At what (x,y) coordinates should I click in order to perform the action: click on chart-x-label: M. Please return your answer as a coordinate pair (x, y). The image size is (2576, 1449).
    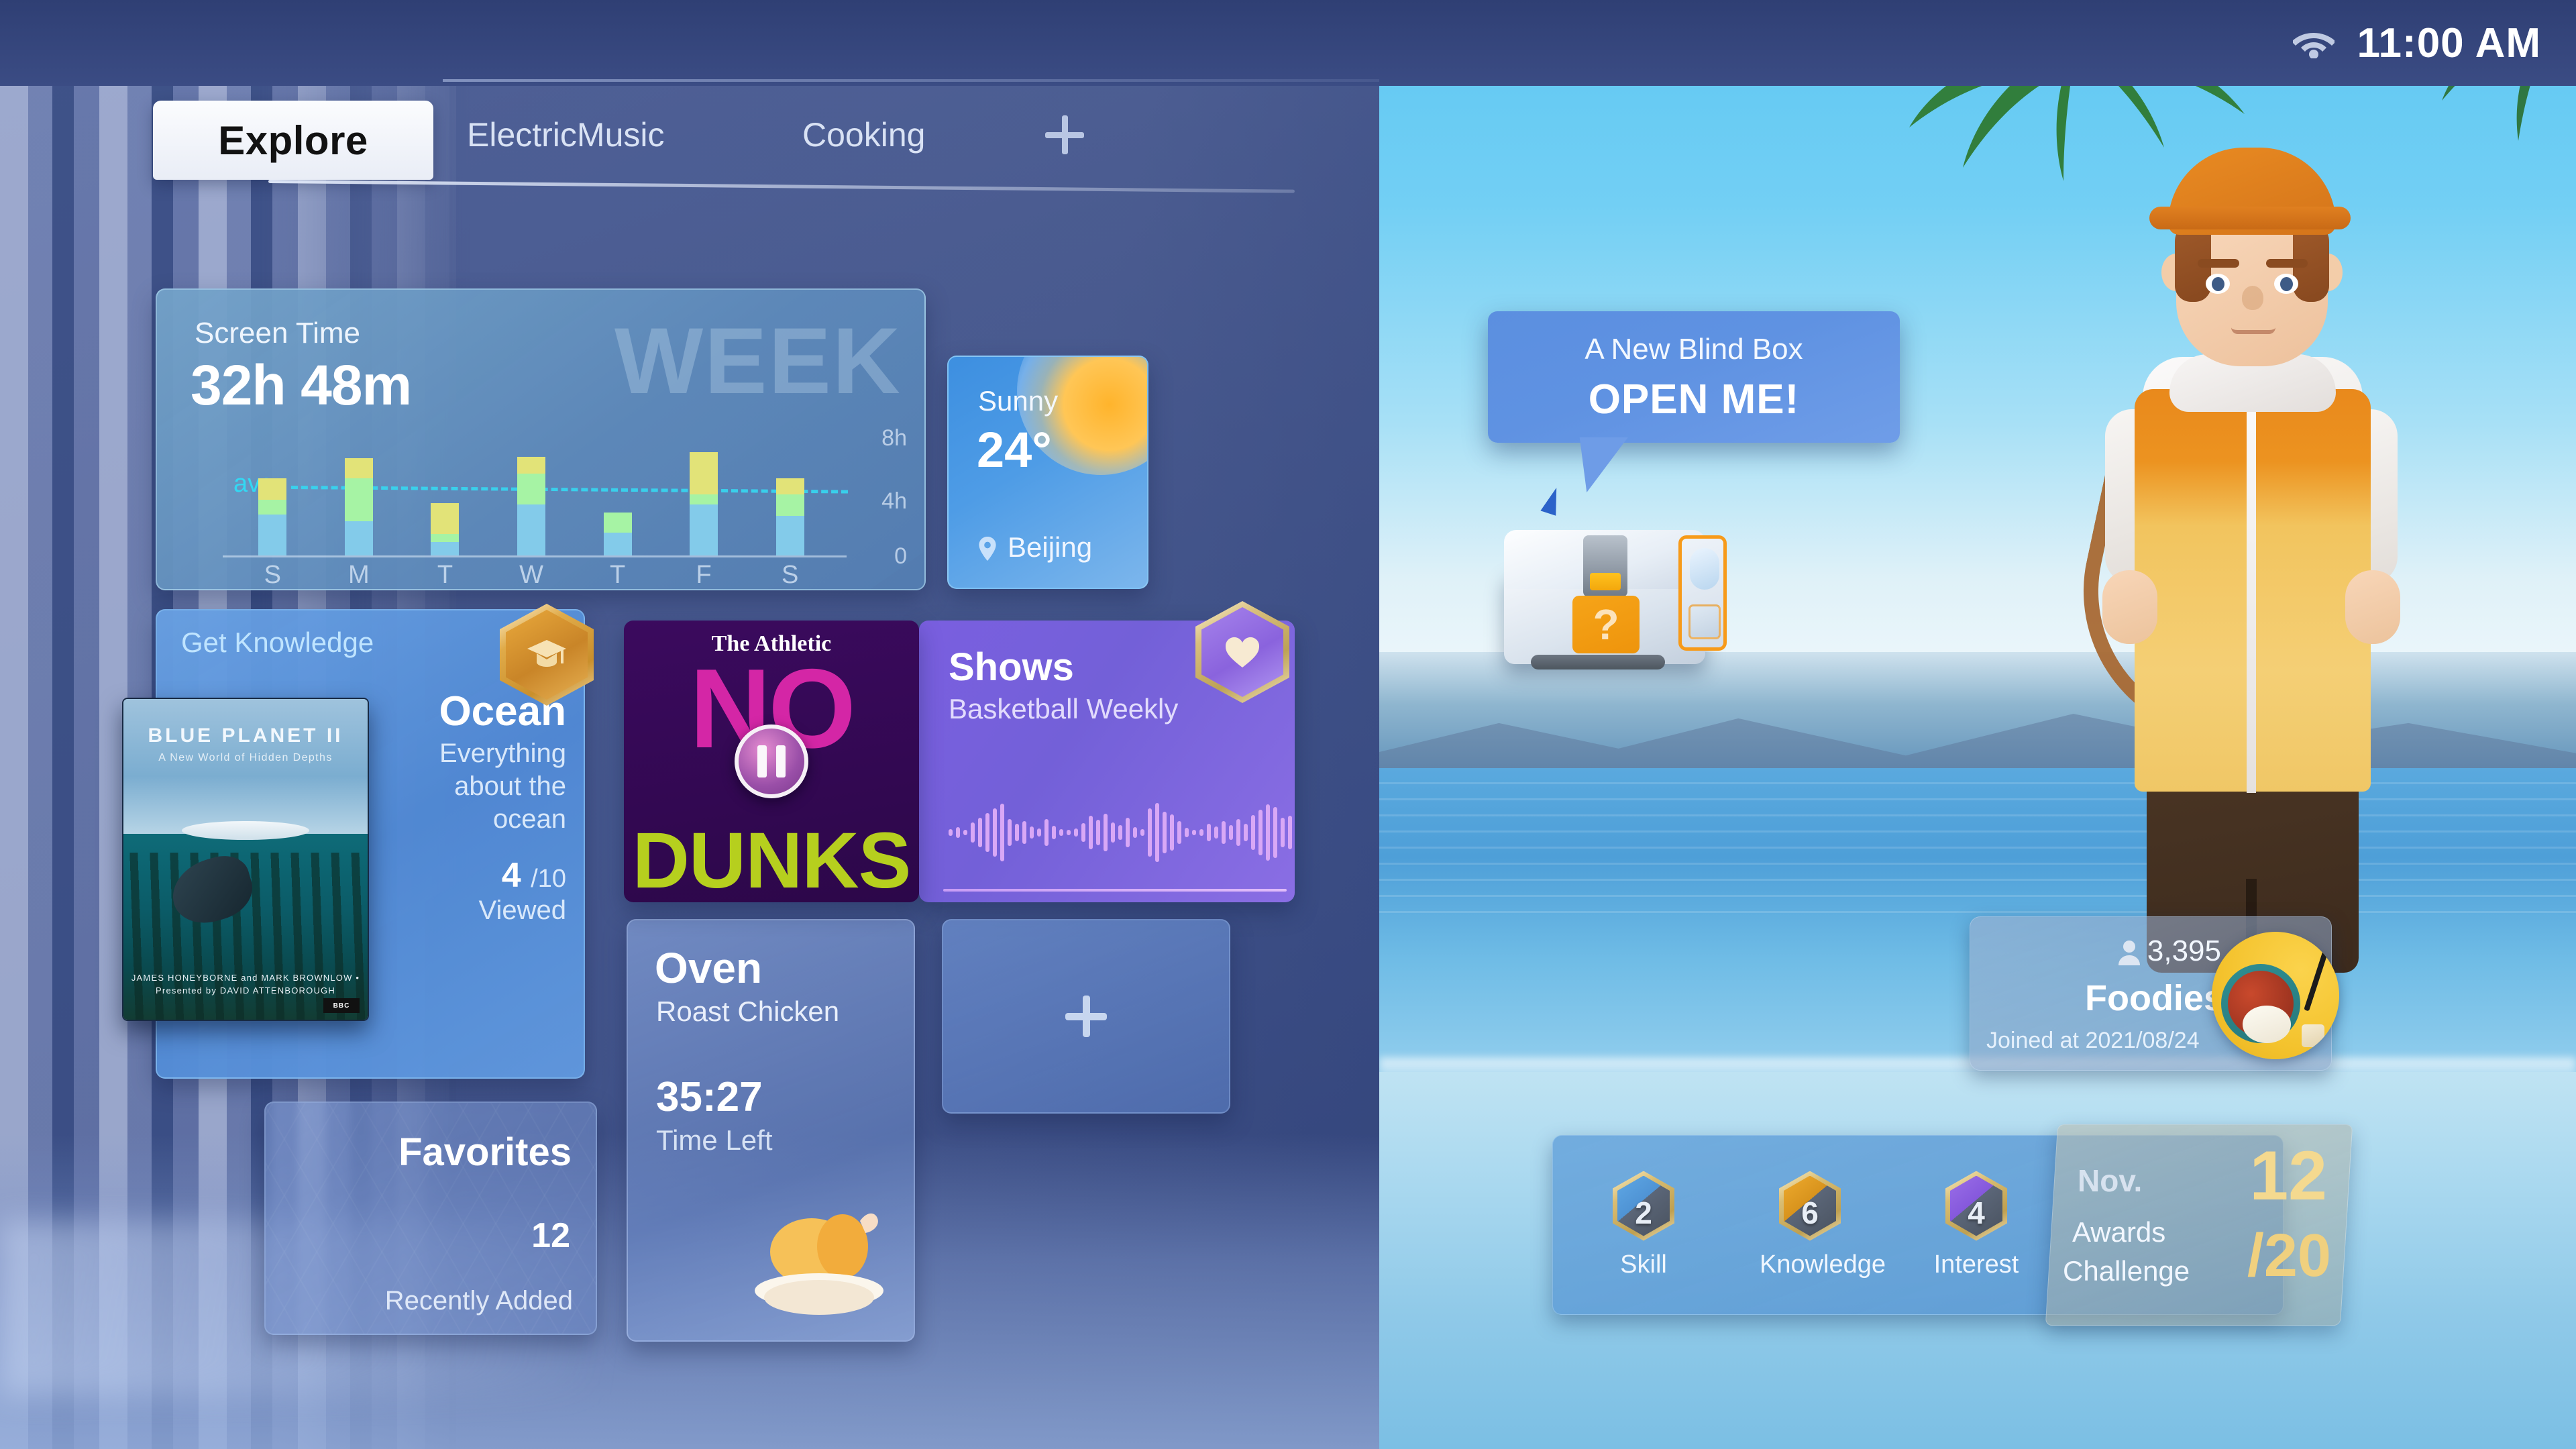
    Looking at the image, I should click on (359, 575).